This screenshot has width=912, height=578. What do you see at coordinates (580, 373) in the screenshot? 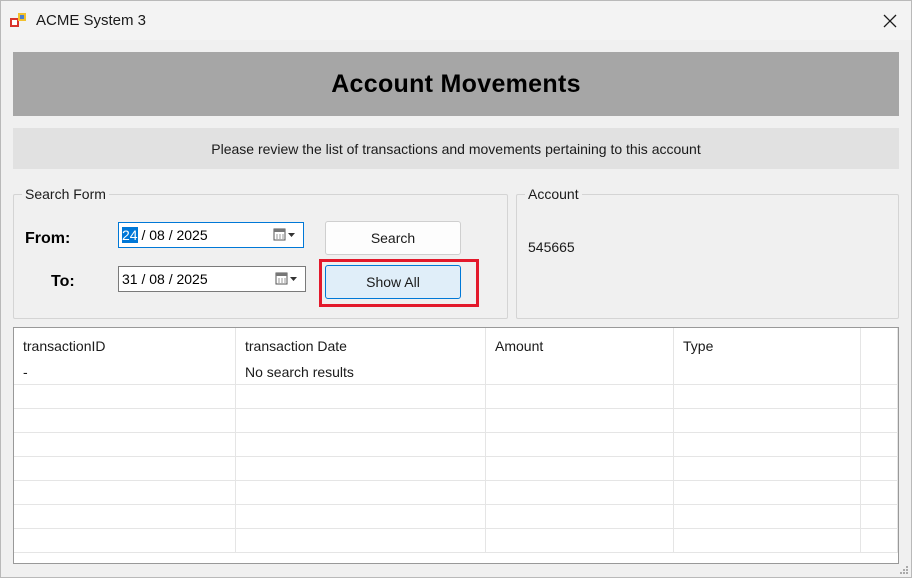
I see `cell-amount` at bounding box center [580, 373].